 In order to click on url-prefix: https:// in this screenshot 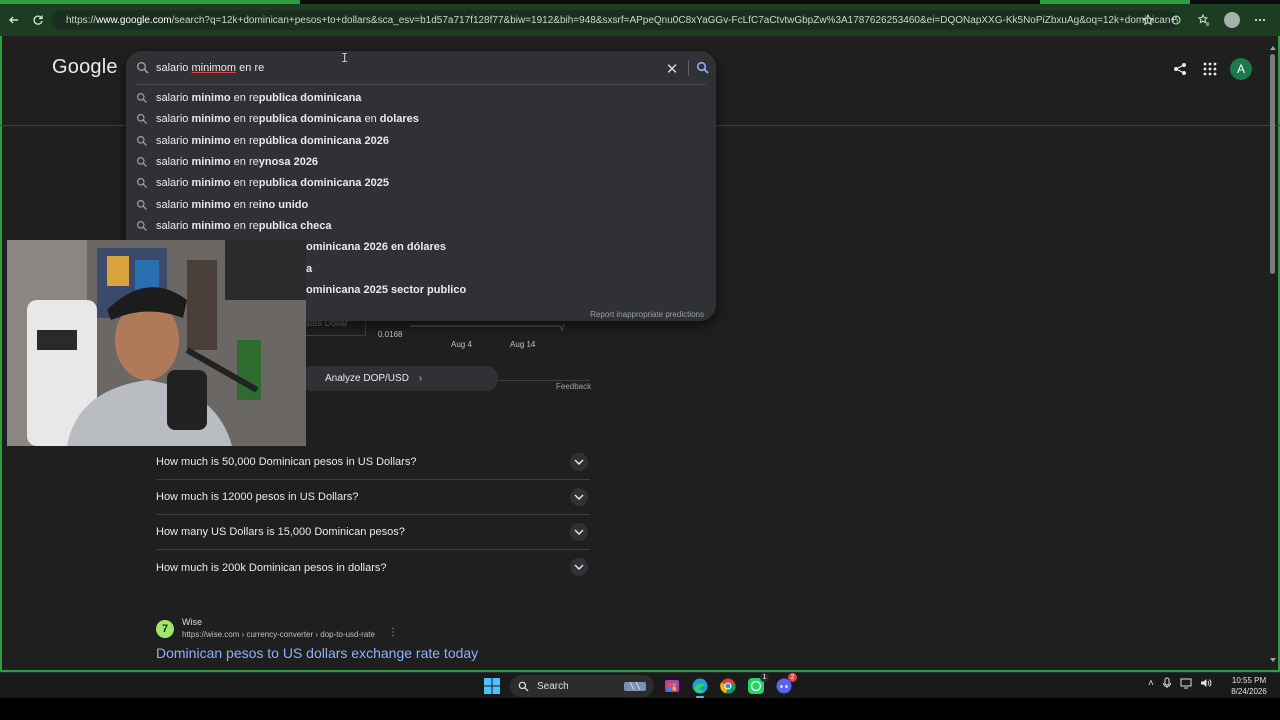, I will do `click(81, 20)`.